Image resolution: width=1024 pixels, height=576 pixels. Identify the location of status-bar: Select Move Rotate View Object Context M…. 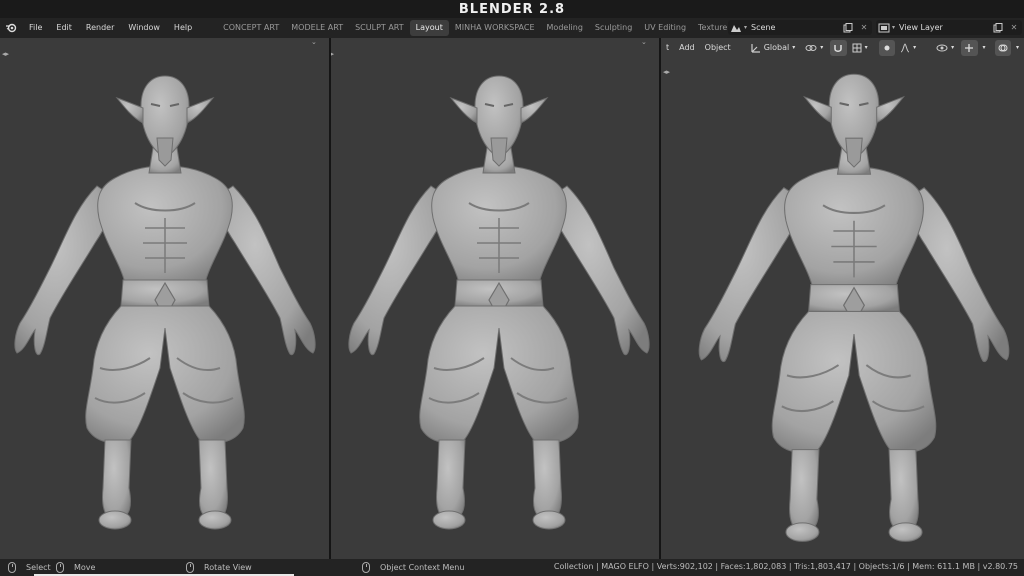
(512, 567).